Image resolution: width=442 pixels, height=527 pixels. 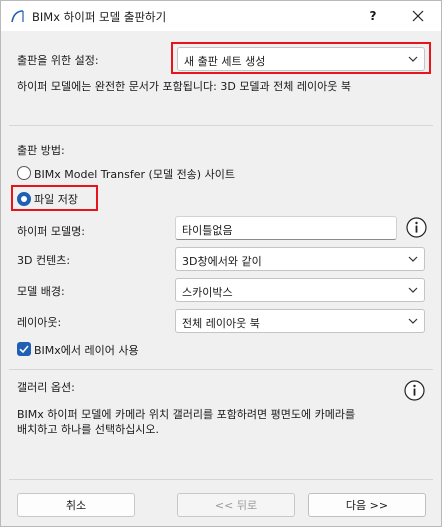 I want to click on title-bar: BIMx 하이퍼 모델 출판하기 ?, so click(x=221, y=16).